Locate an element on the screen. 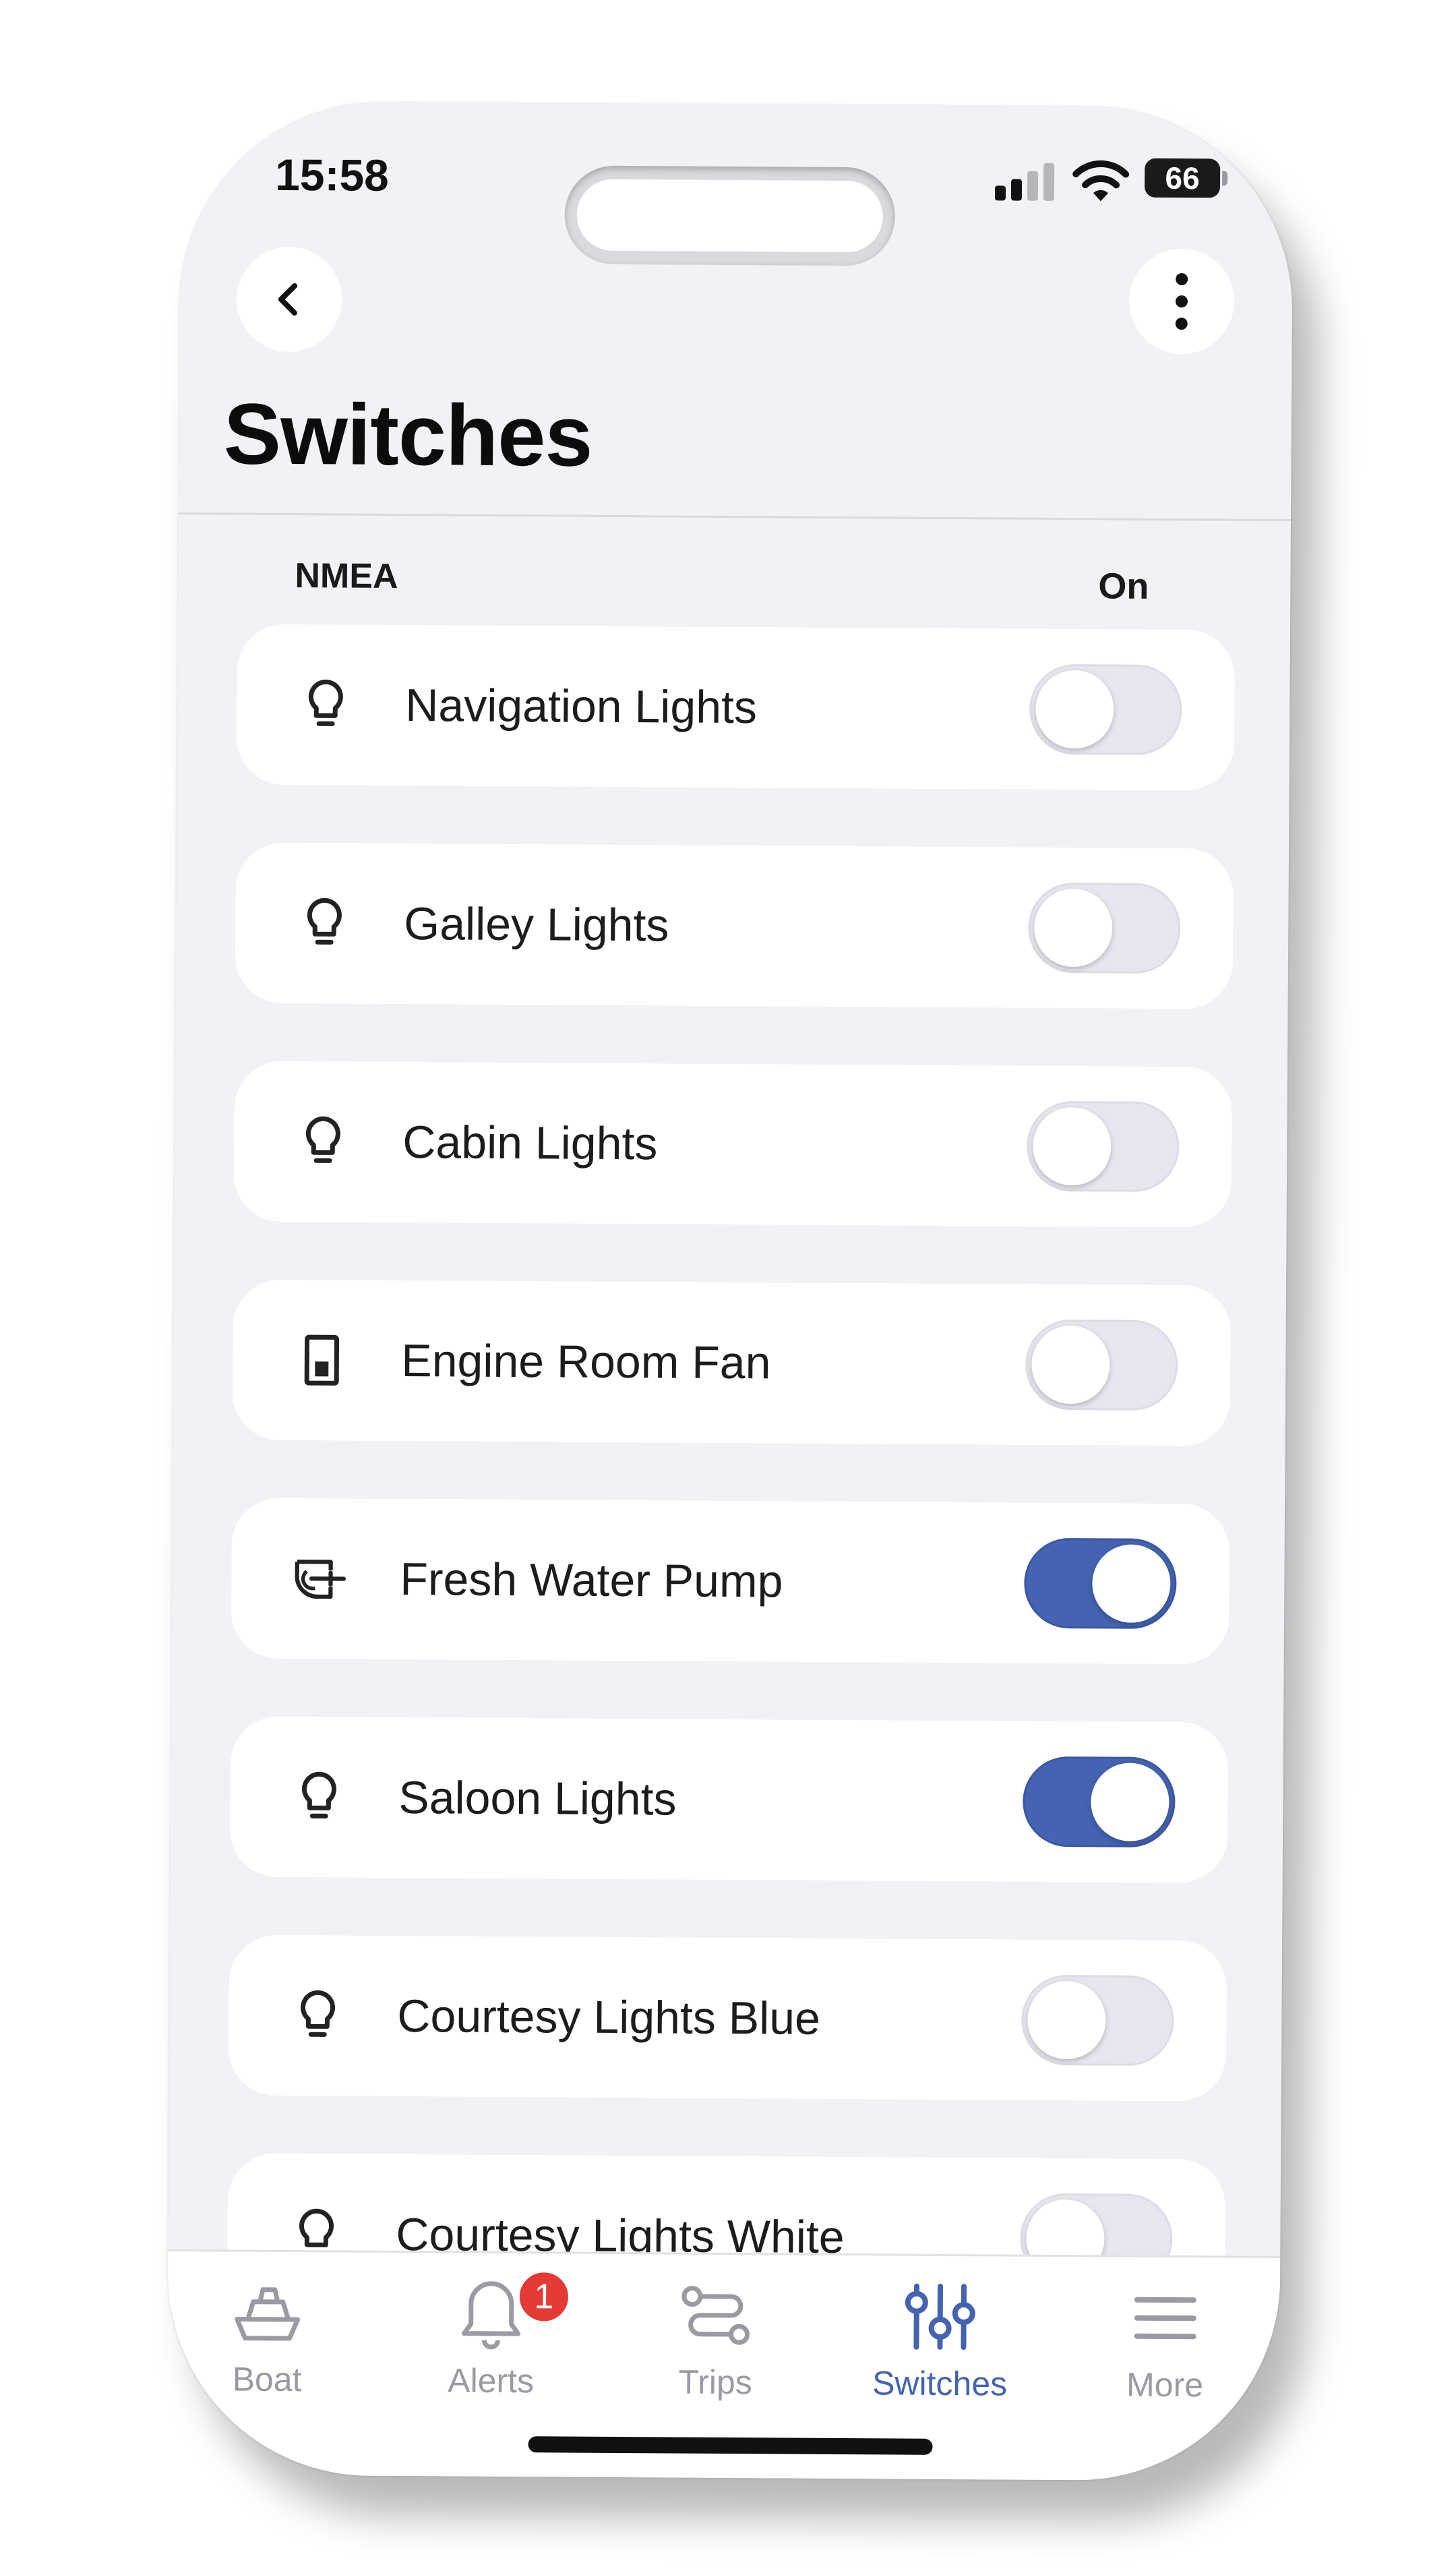 The width and height of the screenshot is (1456, 2573). switch-label: Galley Lights is located at coordinates (536, 924).